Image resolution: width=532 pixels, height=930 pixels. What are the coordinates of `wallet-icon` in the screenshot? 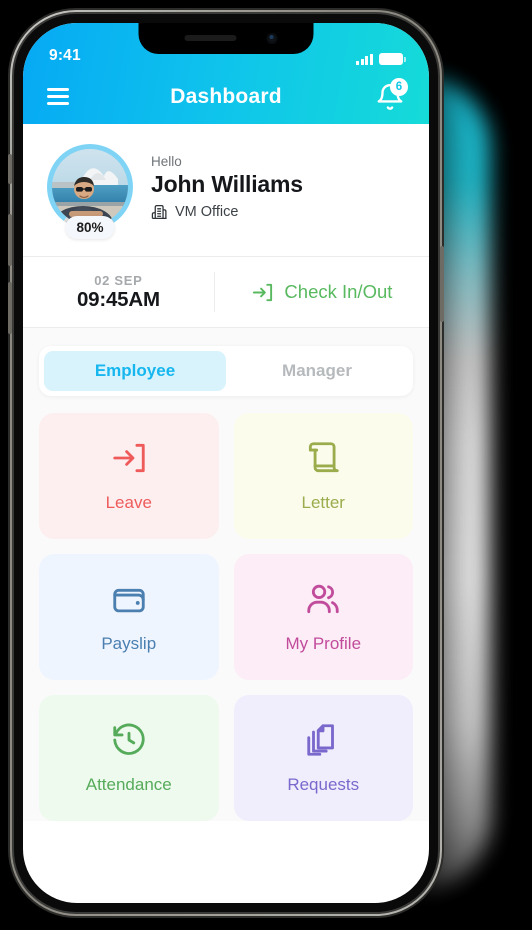 It's located at (129, 600).